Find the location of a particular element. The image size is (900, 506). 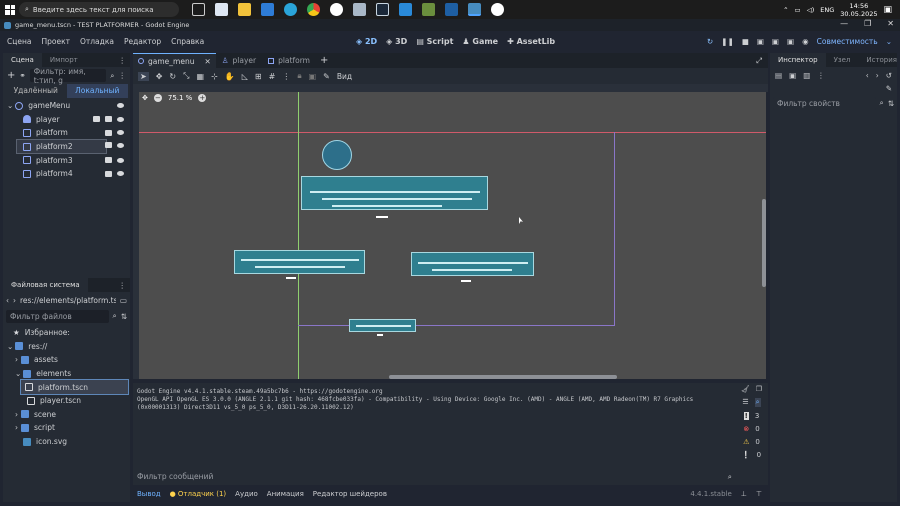

snap-options-icon: ⋮ is located at coordinates (286, 76).